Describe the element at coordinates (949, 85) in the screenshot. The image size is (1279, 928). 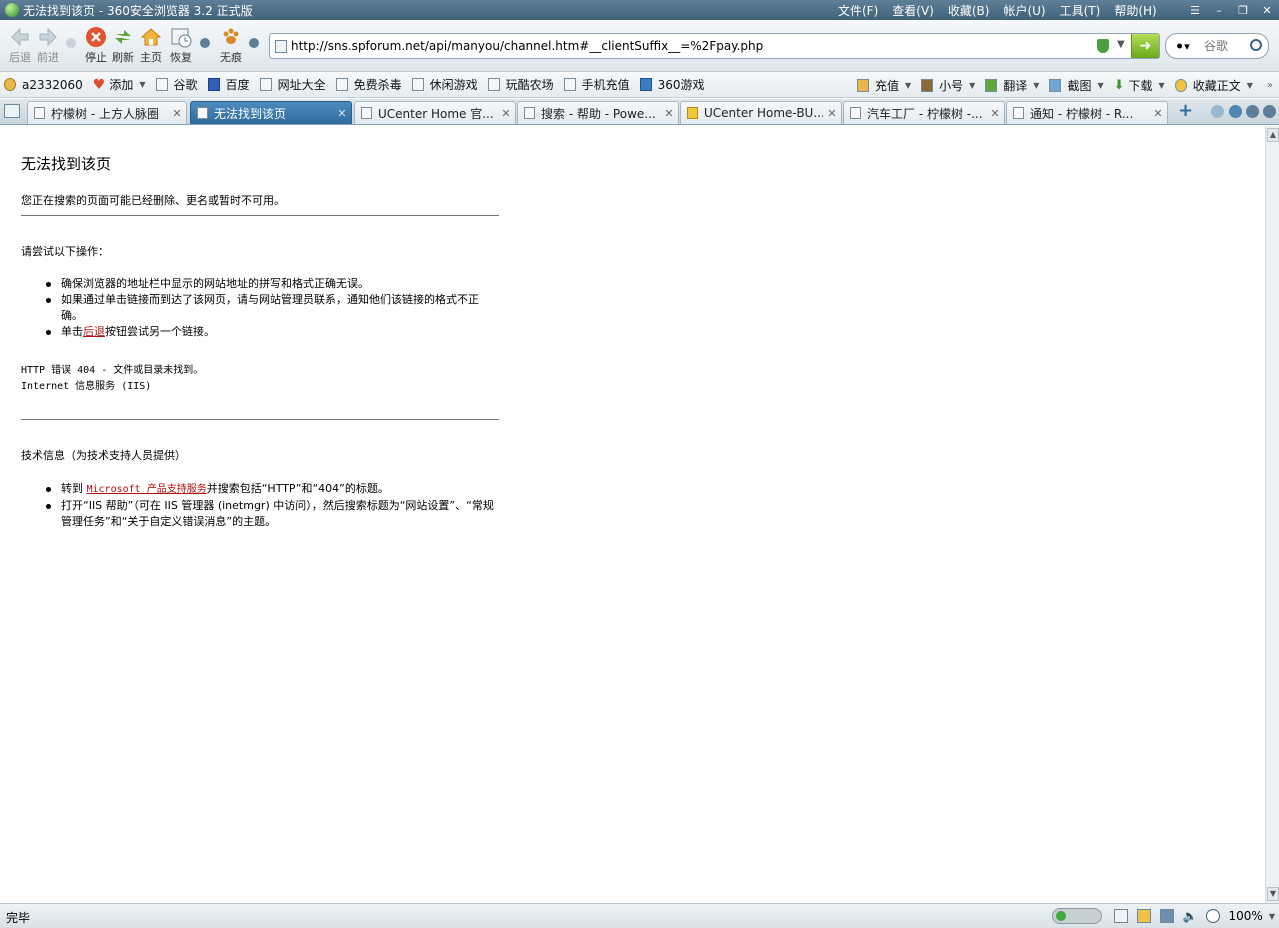
I see `alt-account-button: 小号 ▼` at that location.